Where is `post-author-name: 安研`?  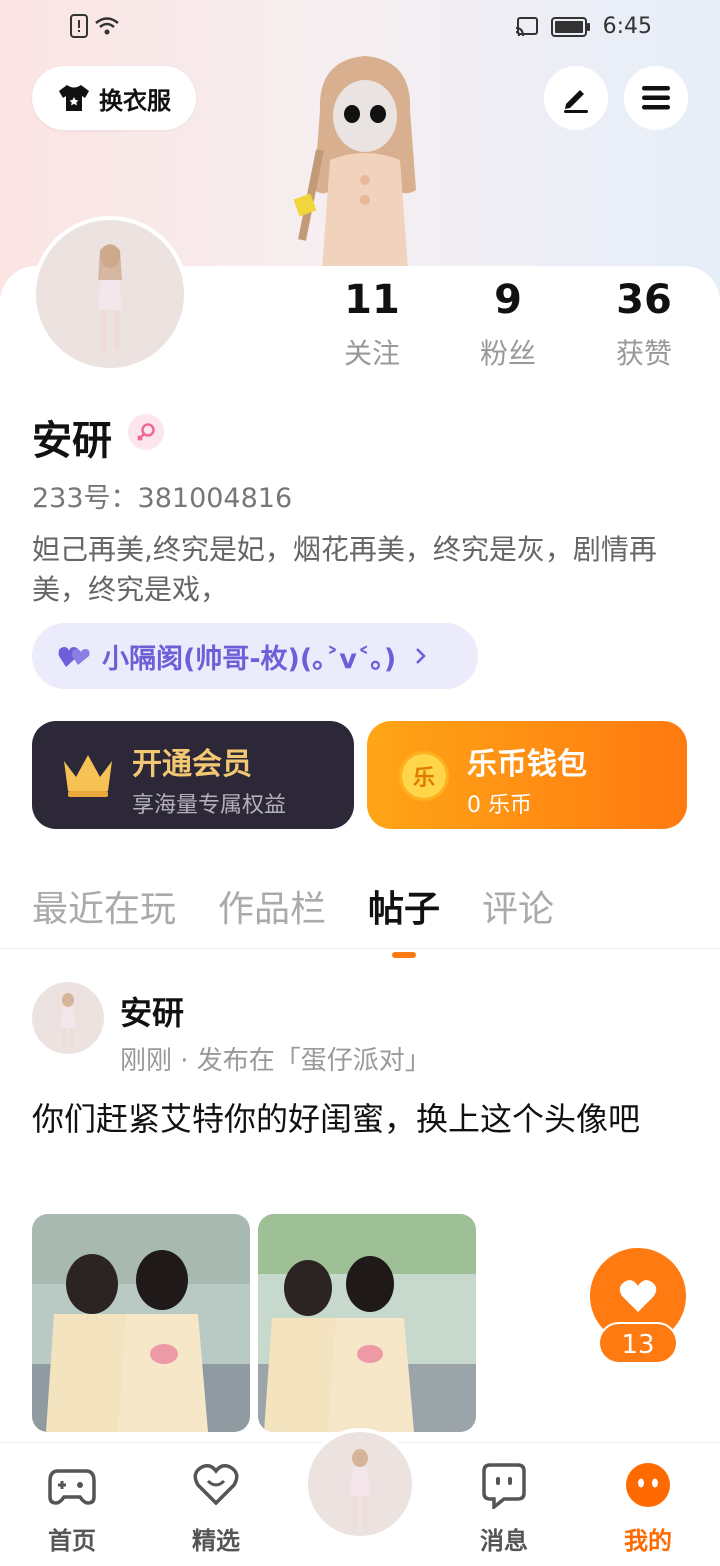
post-author-name: 安研 is located at coordinates (152, 1011).